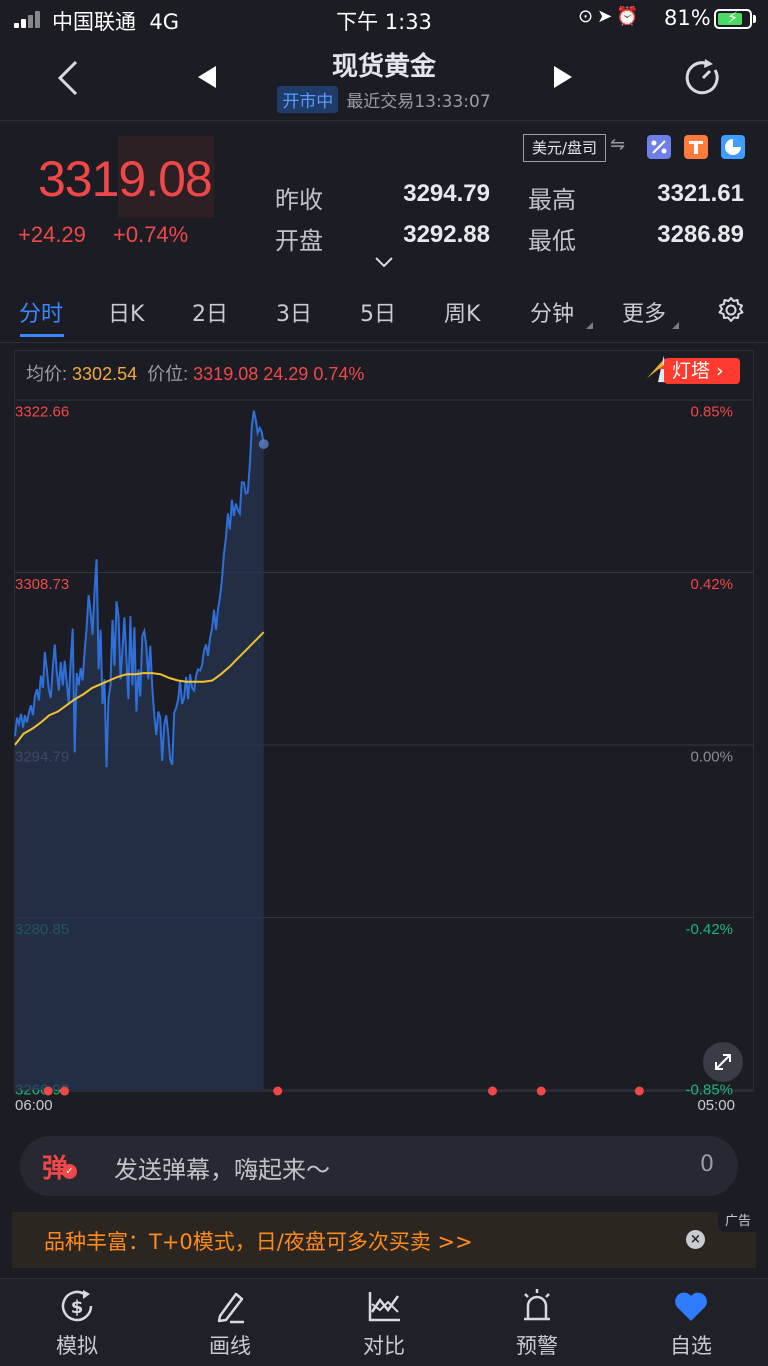  Describe the element at coordinates (258, 1241) in the screenshot. I see `ad-text: 品种丰富：T+0模式，日/夜盘可多次买卖 >>` at that location.